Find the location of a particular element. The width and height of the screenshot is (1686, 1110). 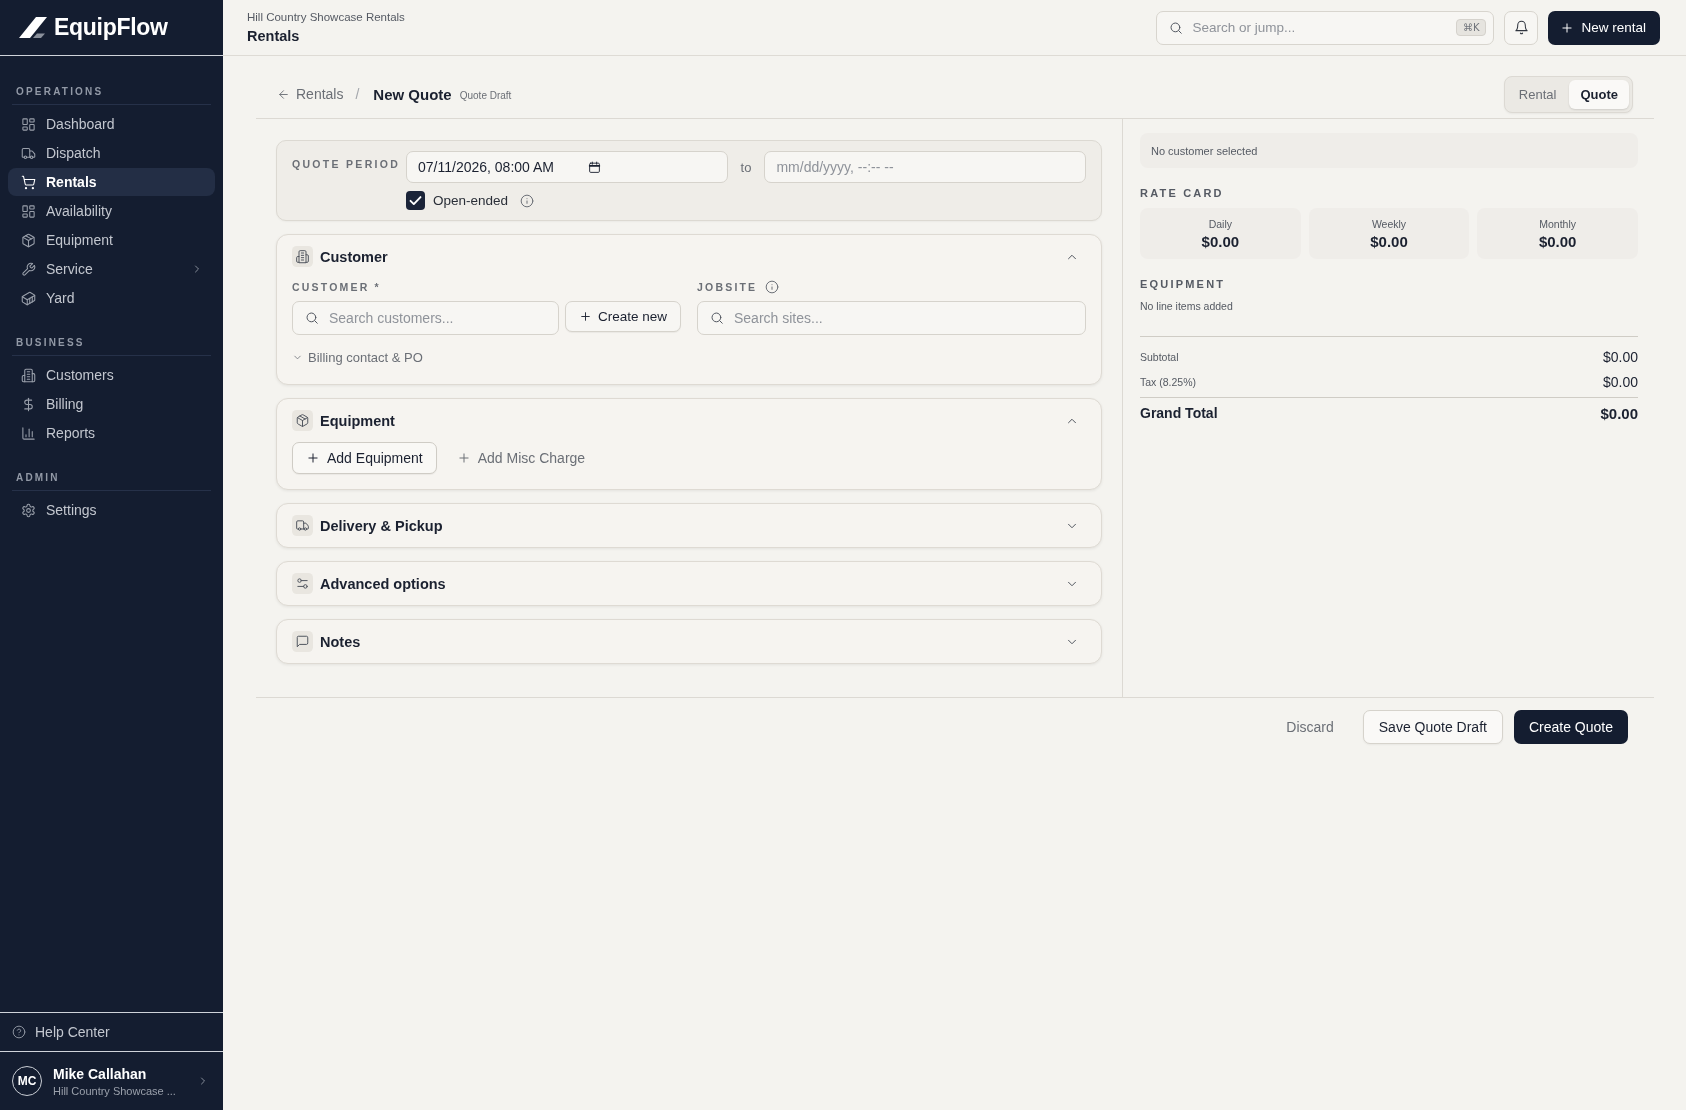

panel-heading: EQUIPMENT is located at coordinates (1183, 284).